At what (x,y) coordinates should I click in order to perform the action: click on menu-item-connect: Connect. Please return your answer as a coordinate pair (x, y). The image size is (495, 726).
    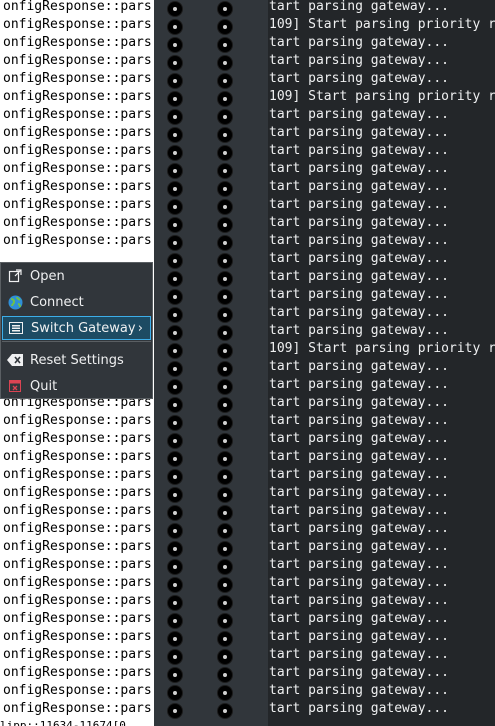
    Looking at the image, I should click on (76, 302).